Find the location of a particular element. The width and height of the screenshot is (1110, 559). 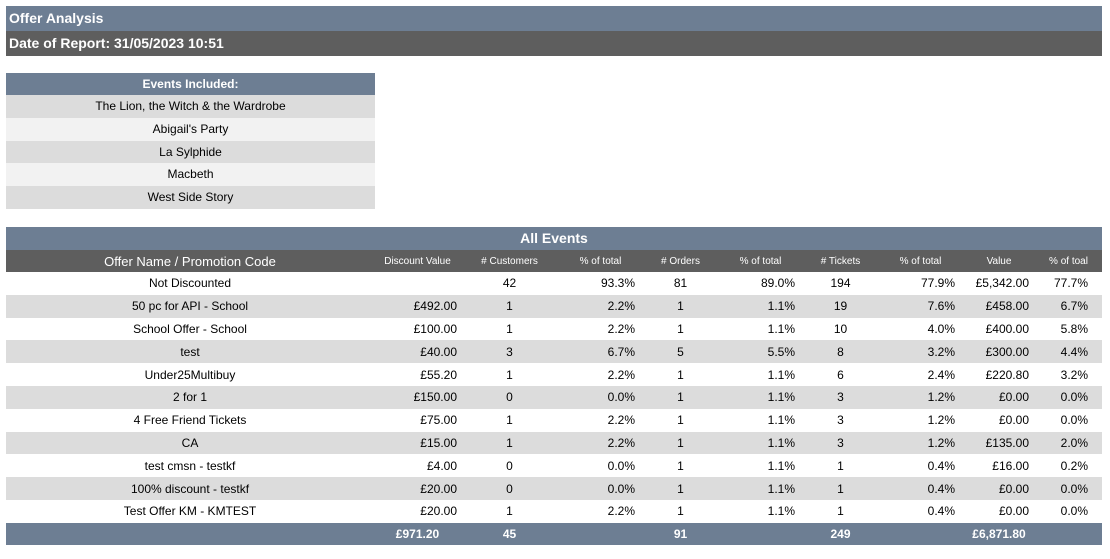

event-item: The Lion, the Witch & the Wardrobe is located at coordinates (190, 106).